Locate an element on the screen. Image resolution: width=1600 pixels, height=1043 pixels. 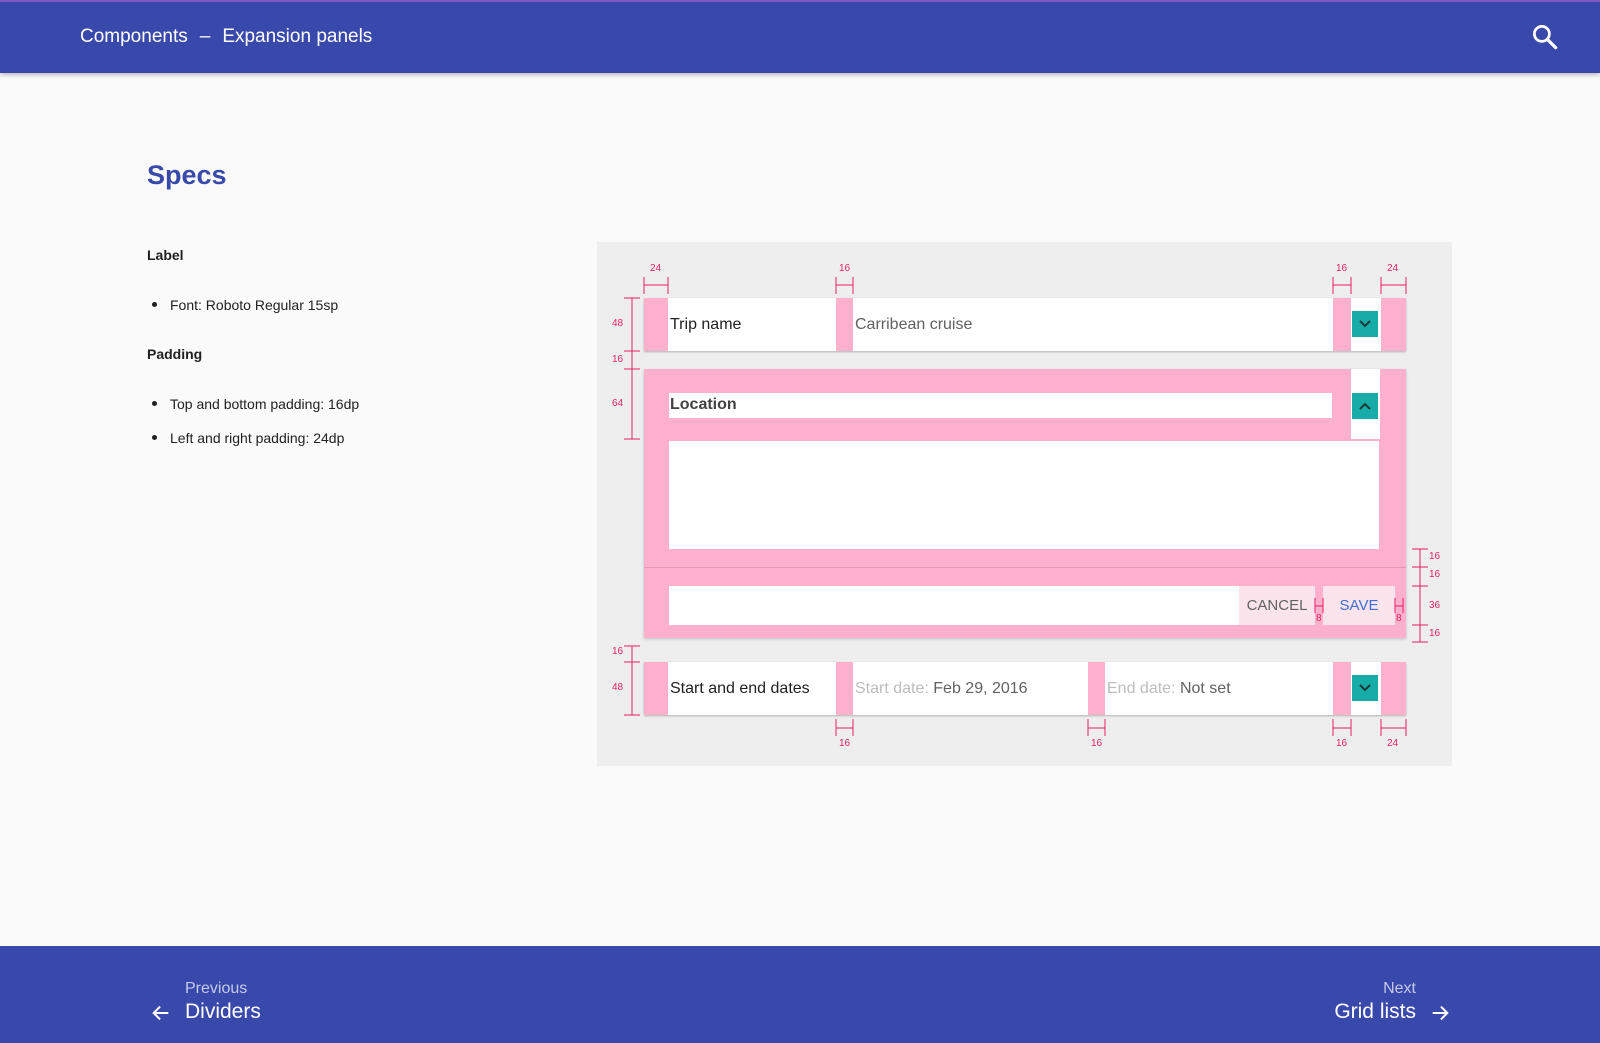
previous-title: Dividers is located at coordinates (223, 1011).